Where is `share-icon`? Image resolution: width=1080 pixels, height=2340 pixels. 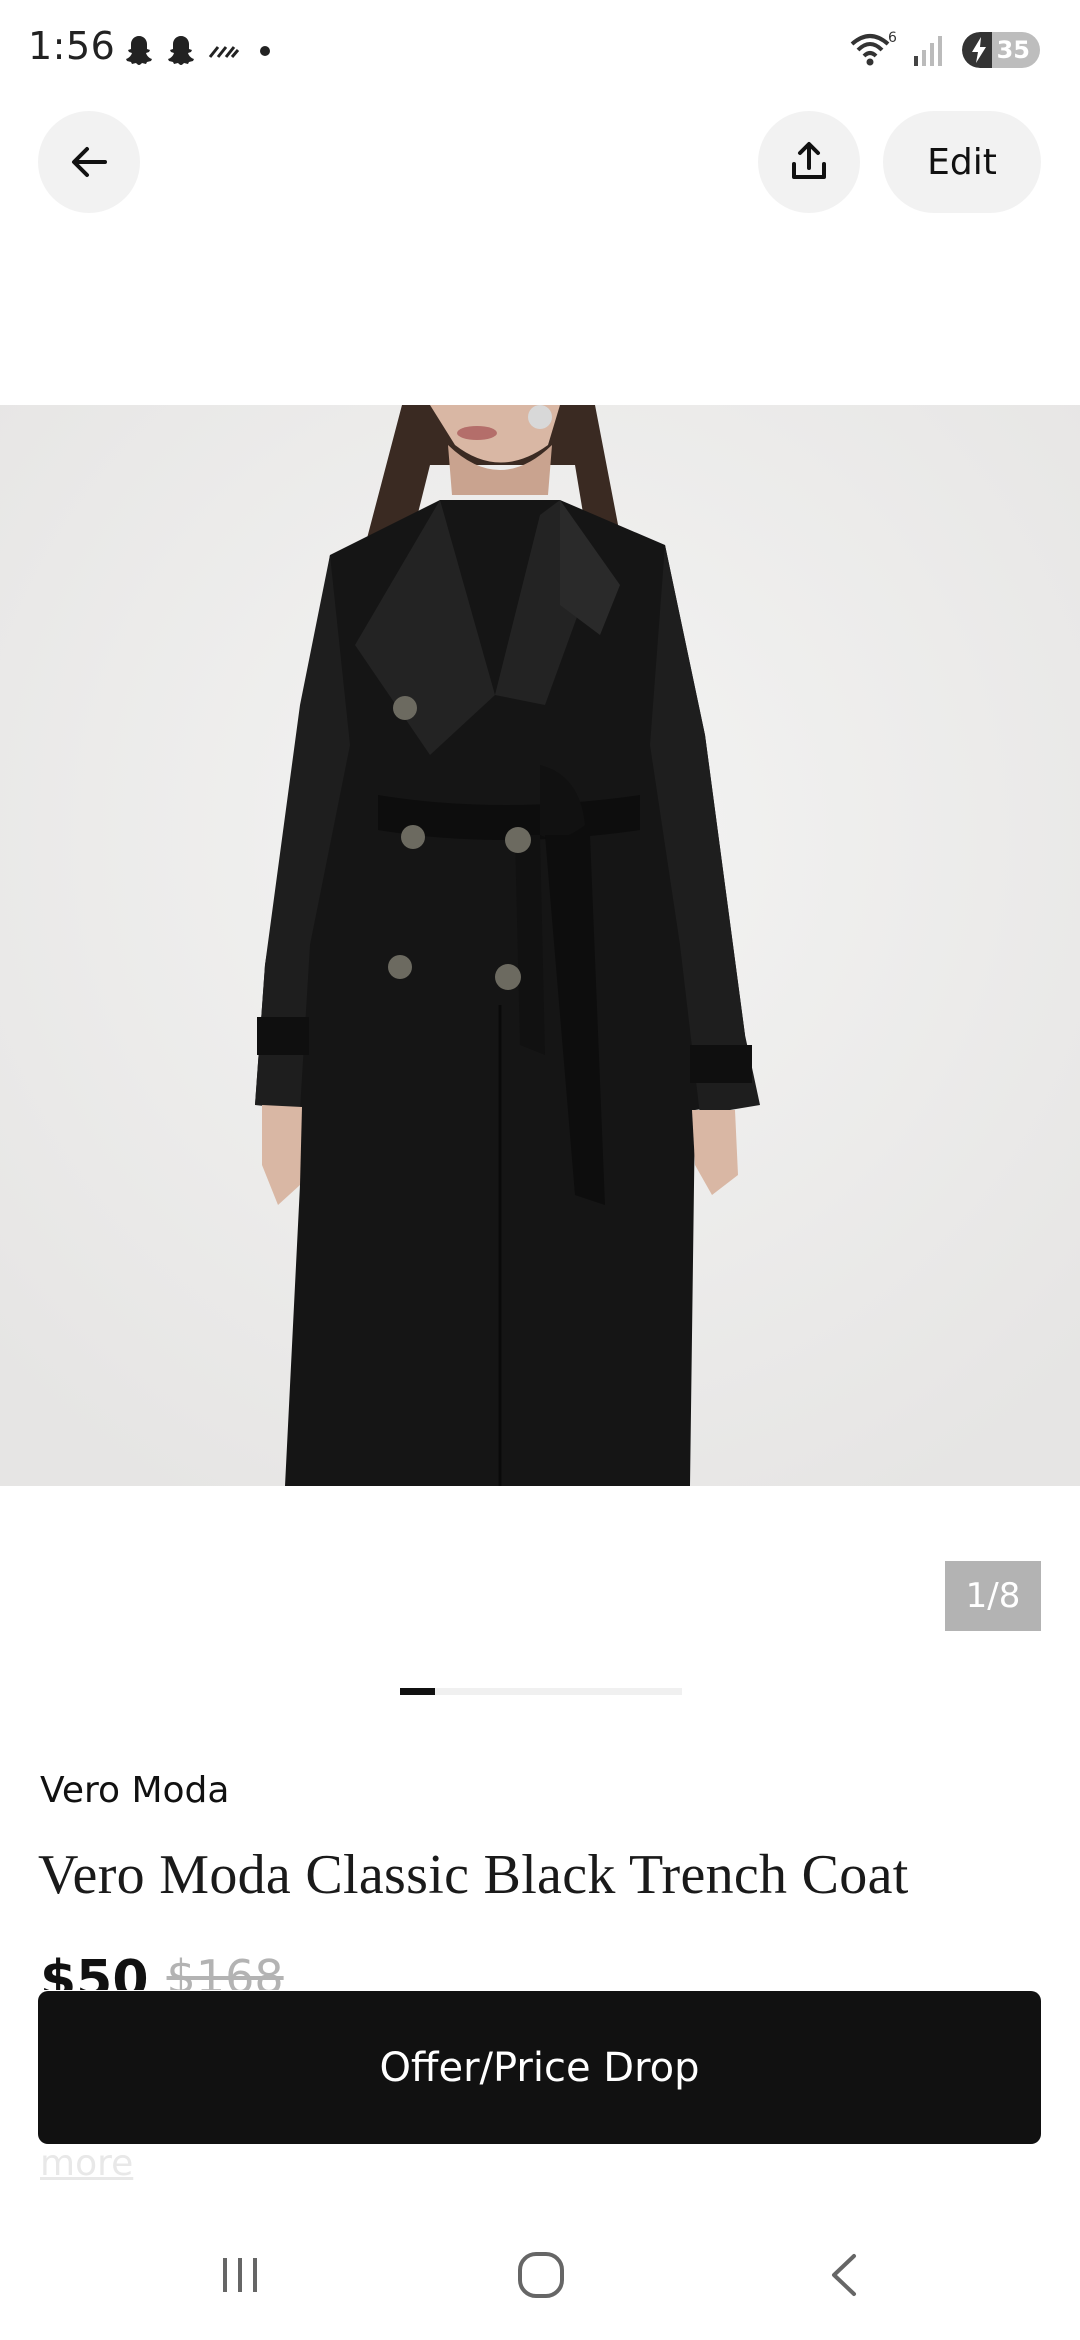
share-icon is located at coordinates (809, 160).